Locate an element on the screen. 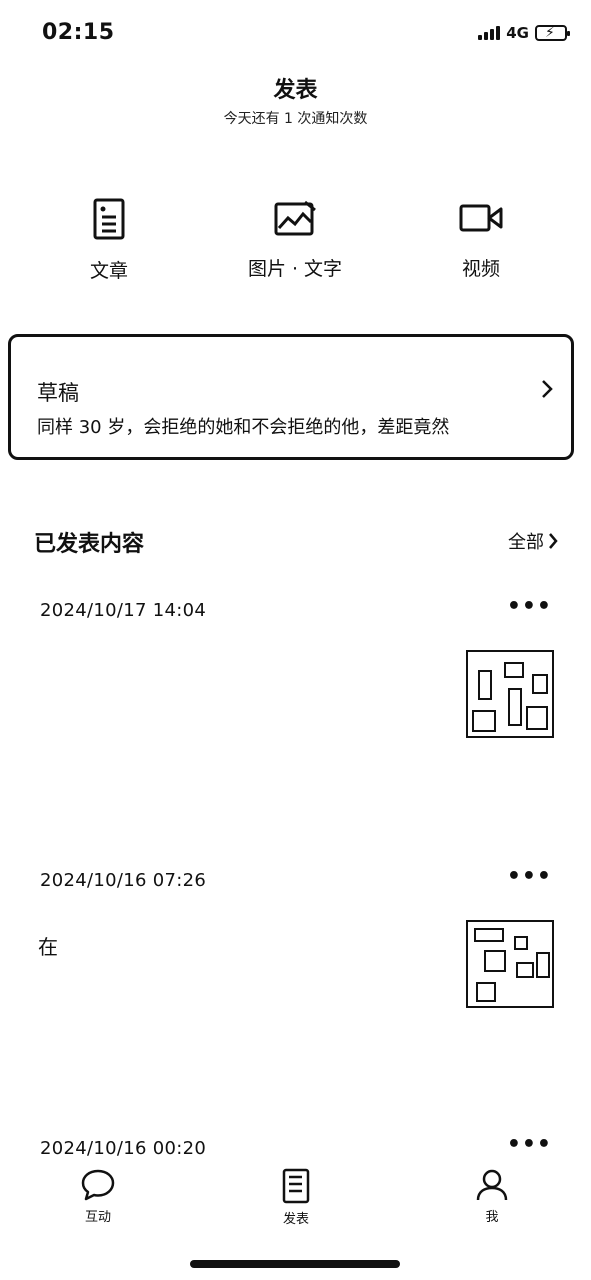 The image size is (591, 1280). page-title: 发表 is located at coordinates (295, 90).